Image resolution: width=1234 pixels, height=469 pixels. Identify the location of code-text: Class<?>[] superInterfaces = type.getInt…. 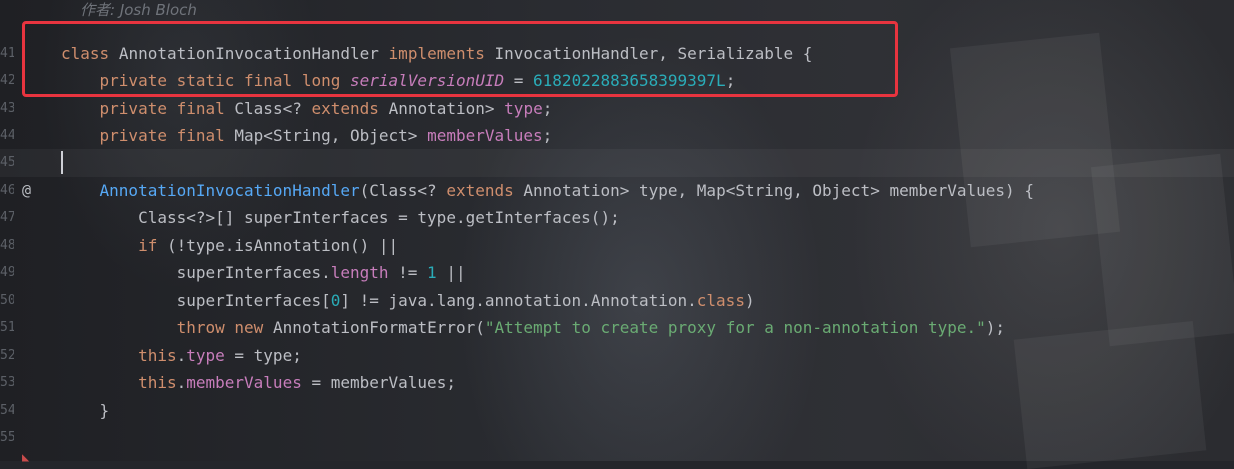
(379, 217).